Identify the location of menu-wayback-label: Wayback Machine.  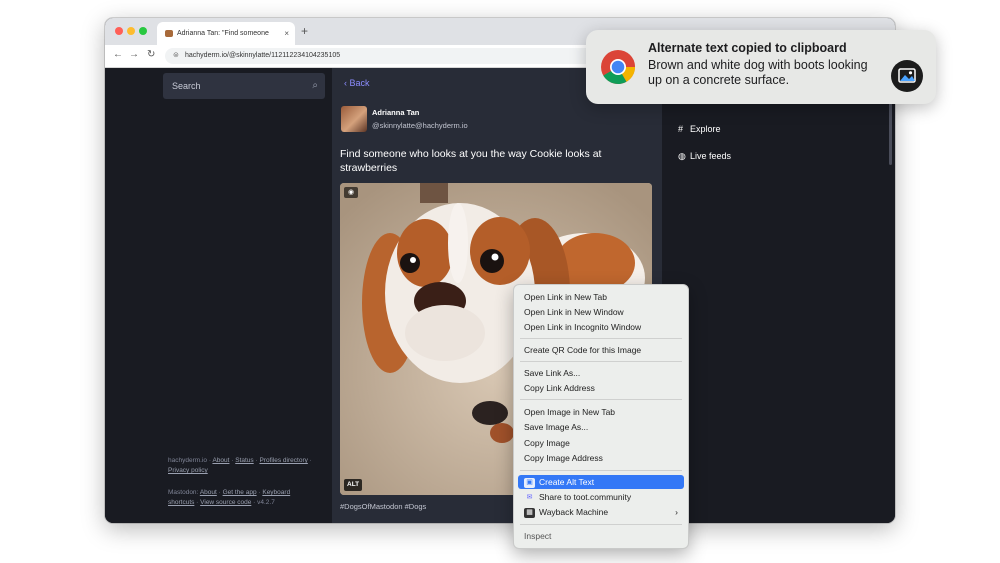
(574, 512).